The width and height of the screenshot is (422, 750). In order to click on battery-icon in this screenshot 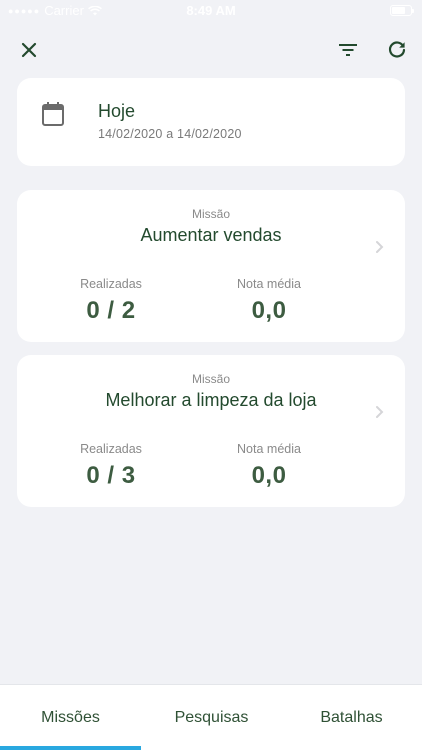, I will do `click(402, 10)`.